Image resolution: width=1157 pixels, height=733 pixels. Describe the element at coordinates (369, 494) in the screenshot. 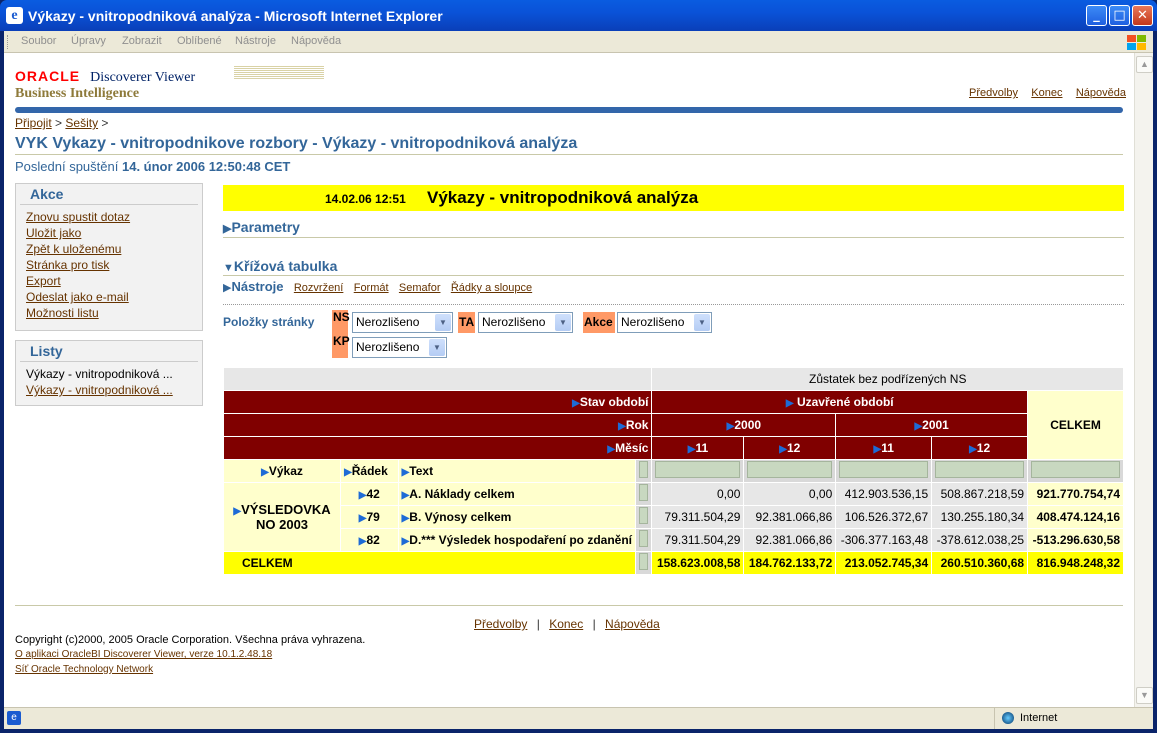

I see `table-row-num: ▶42` at that location.